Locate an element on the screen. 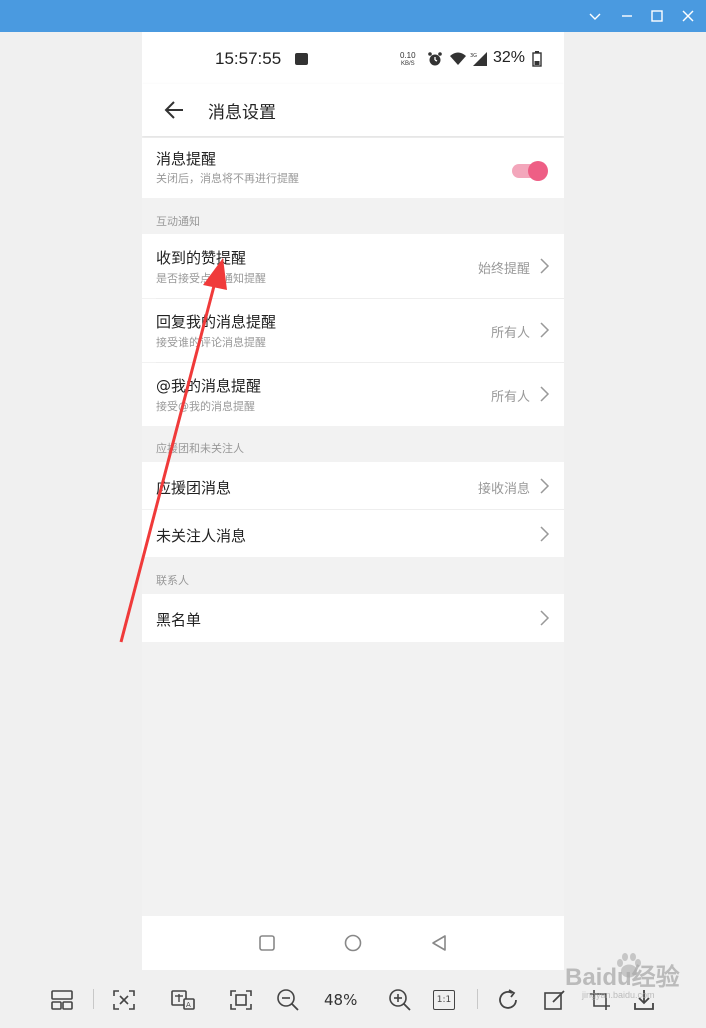  home-button is located at coordinates (353, 943).